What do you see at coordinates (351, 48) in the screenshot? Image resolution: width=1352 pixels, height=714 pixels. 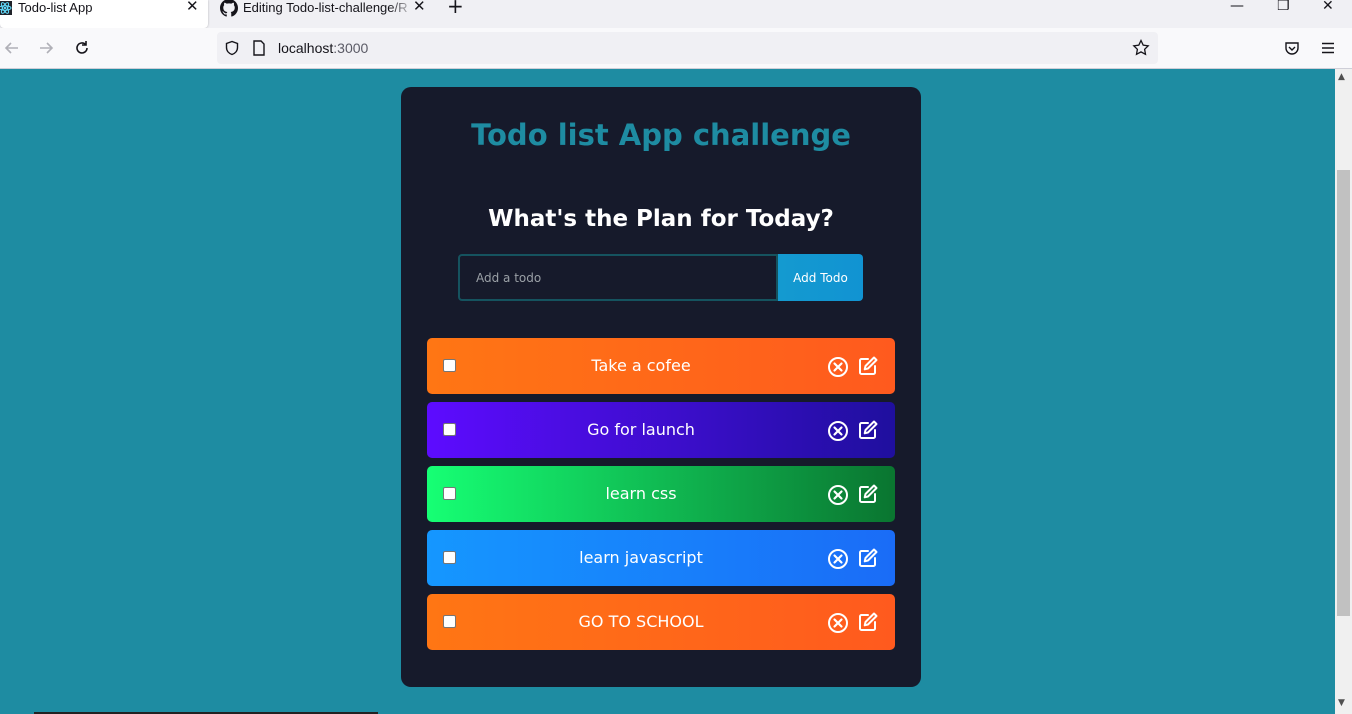 I see `url-port: :3000` at bounding box center [351, 48].